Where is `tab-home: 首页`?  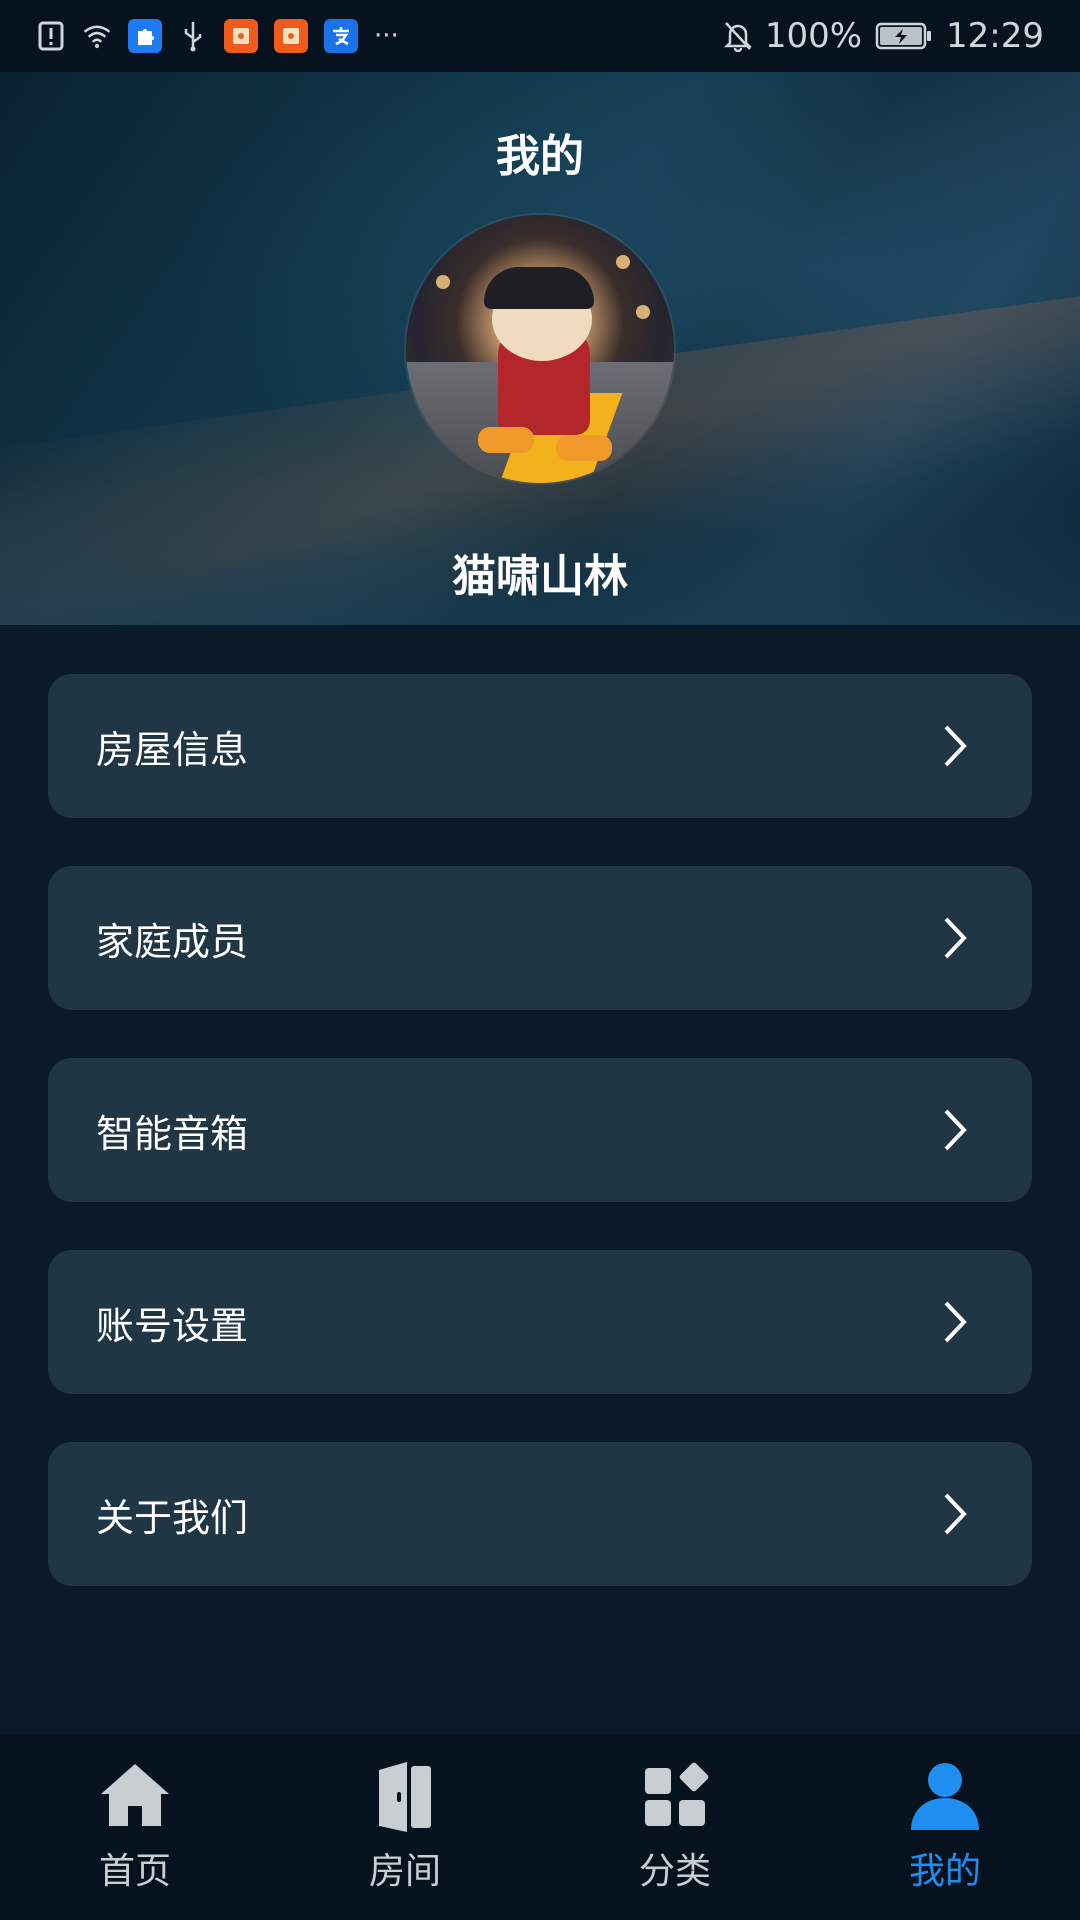 tab-home: 首页 is located at coordinates (135, 1814).